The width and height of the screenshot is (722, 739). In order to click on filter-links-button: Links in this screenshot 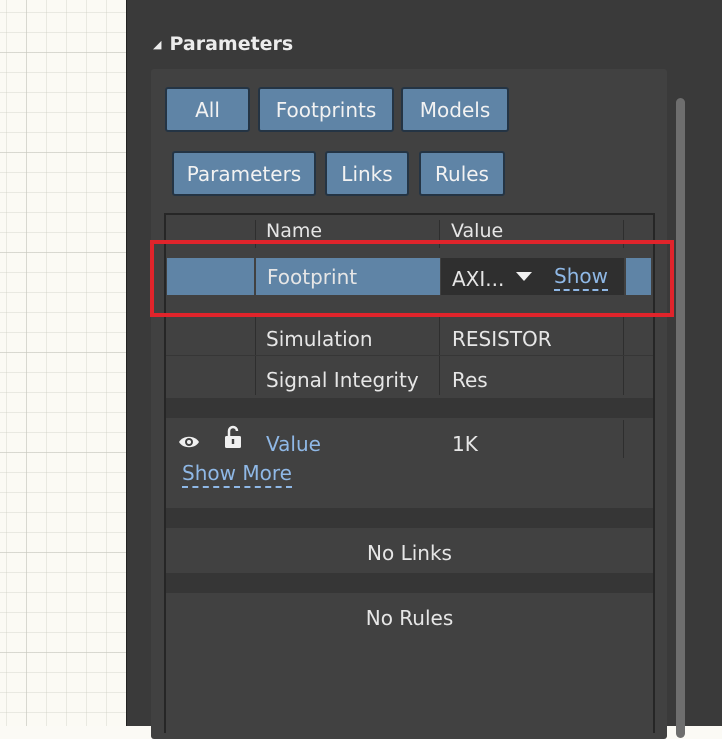, I will do `click(367, 173)`.